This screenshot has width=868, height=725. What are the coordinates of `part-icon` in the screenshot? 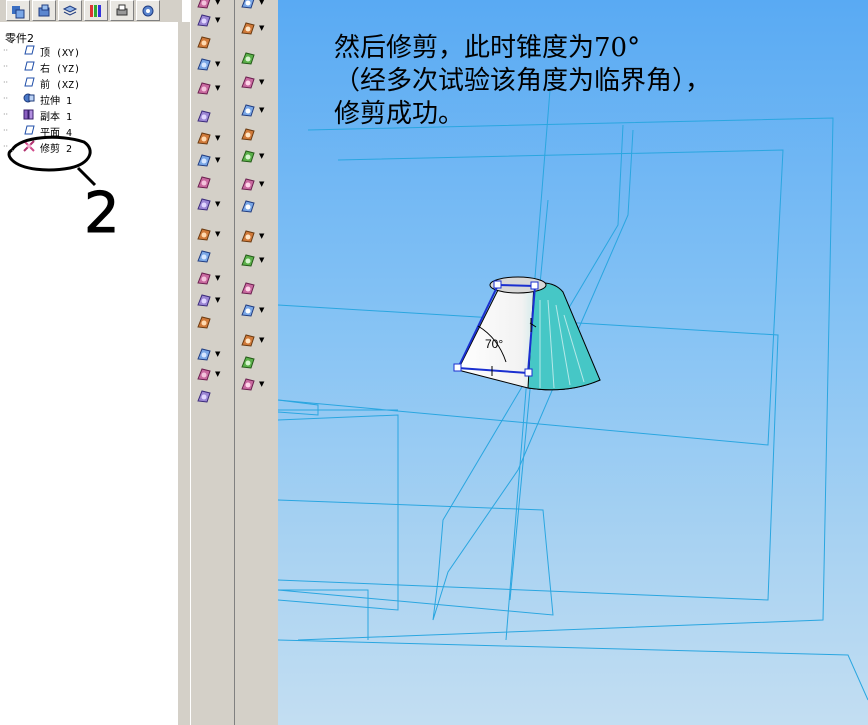 It's located at (44, 10).